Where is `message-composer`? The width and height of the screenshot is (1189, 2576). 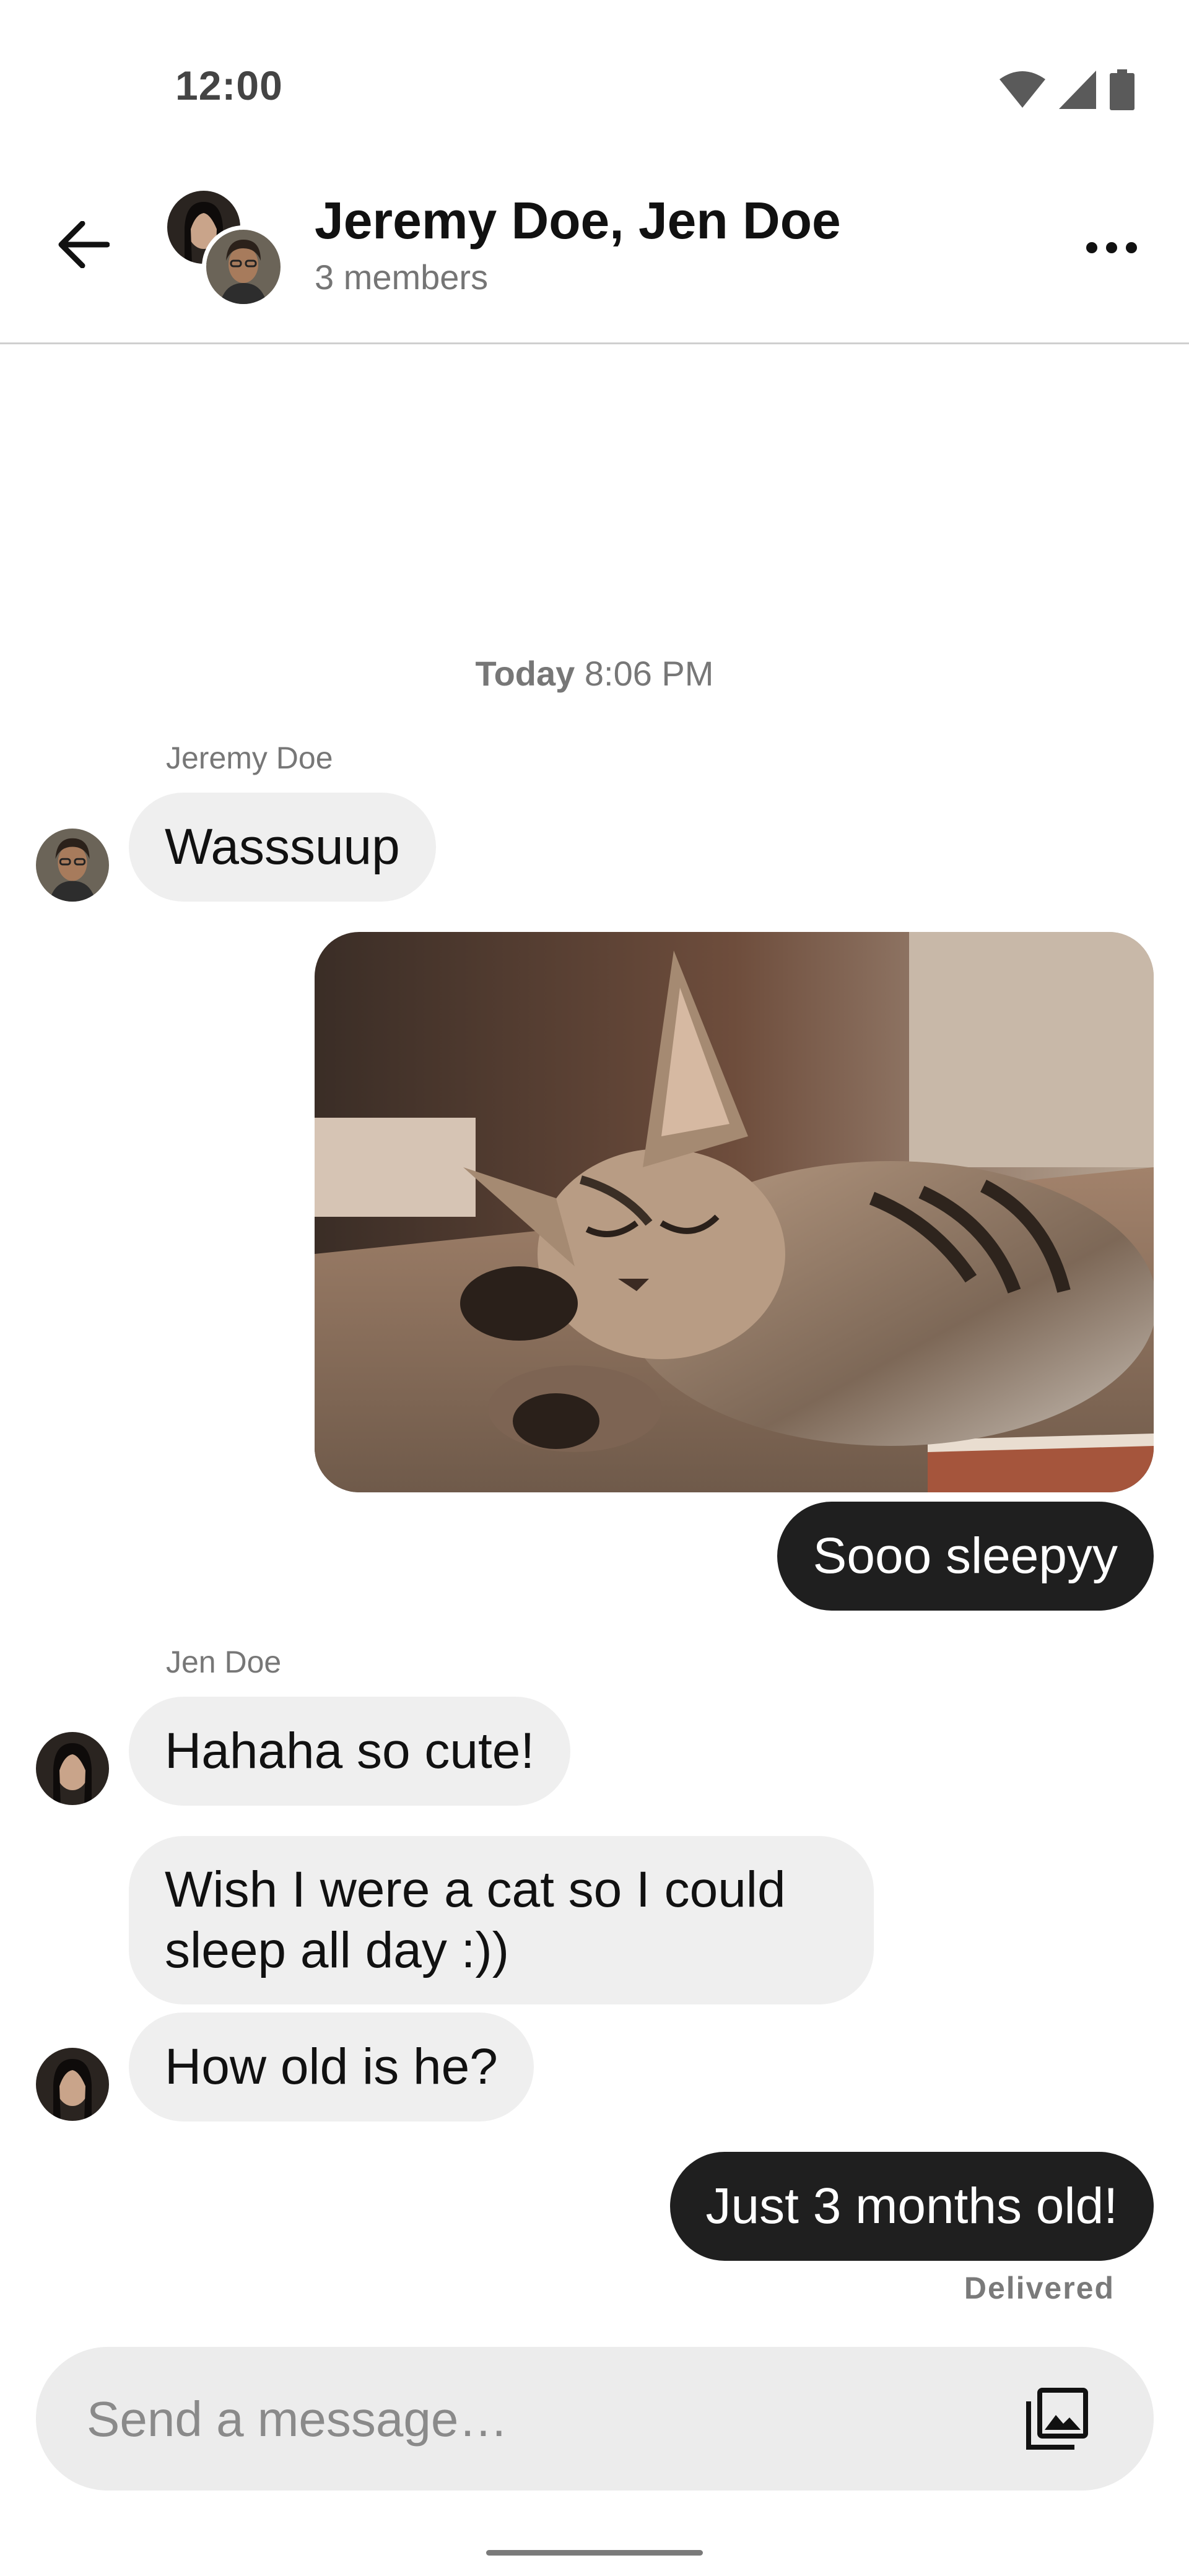 message-composer is located at coordinates (595, 2419).